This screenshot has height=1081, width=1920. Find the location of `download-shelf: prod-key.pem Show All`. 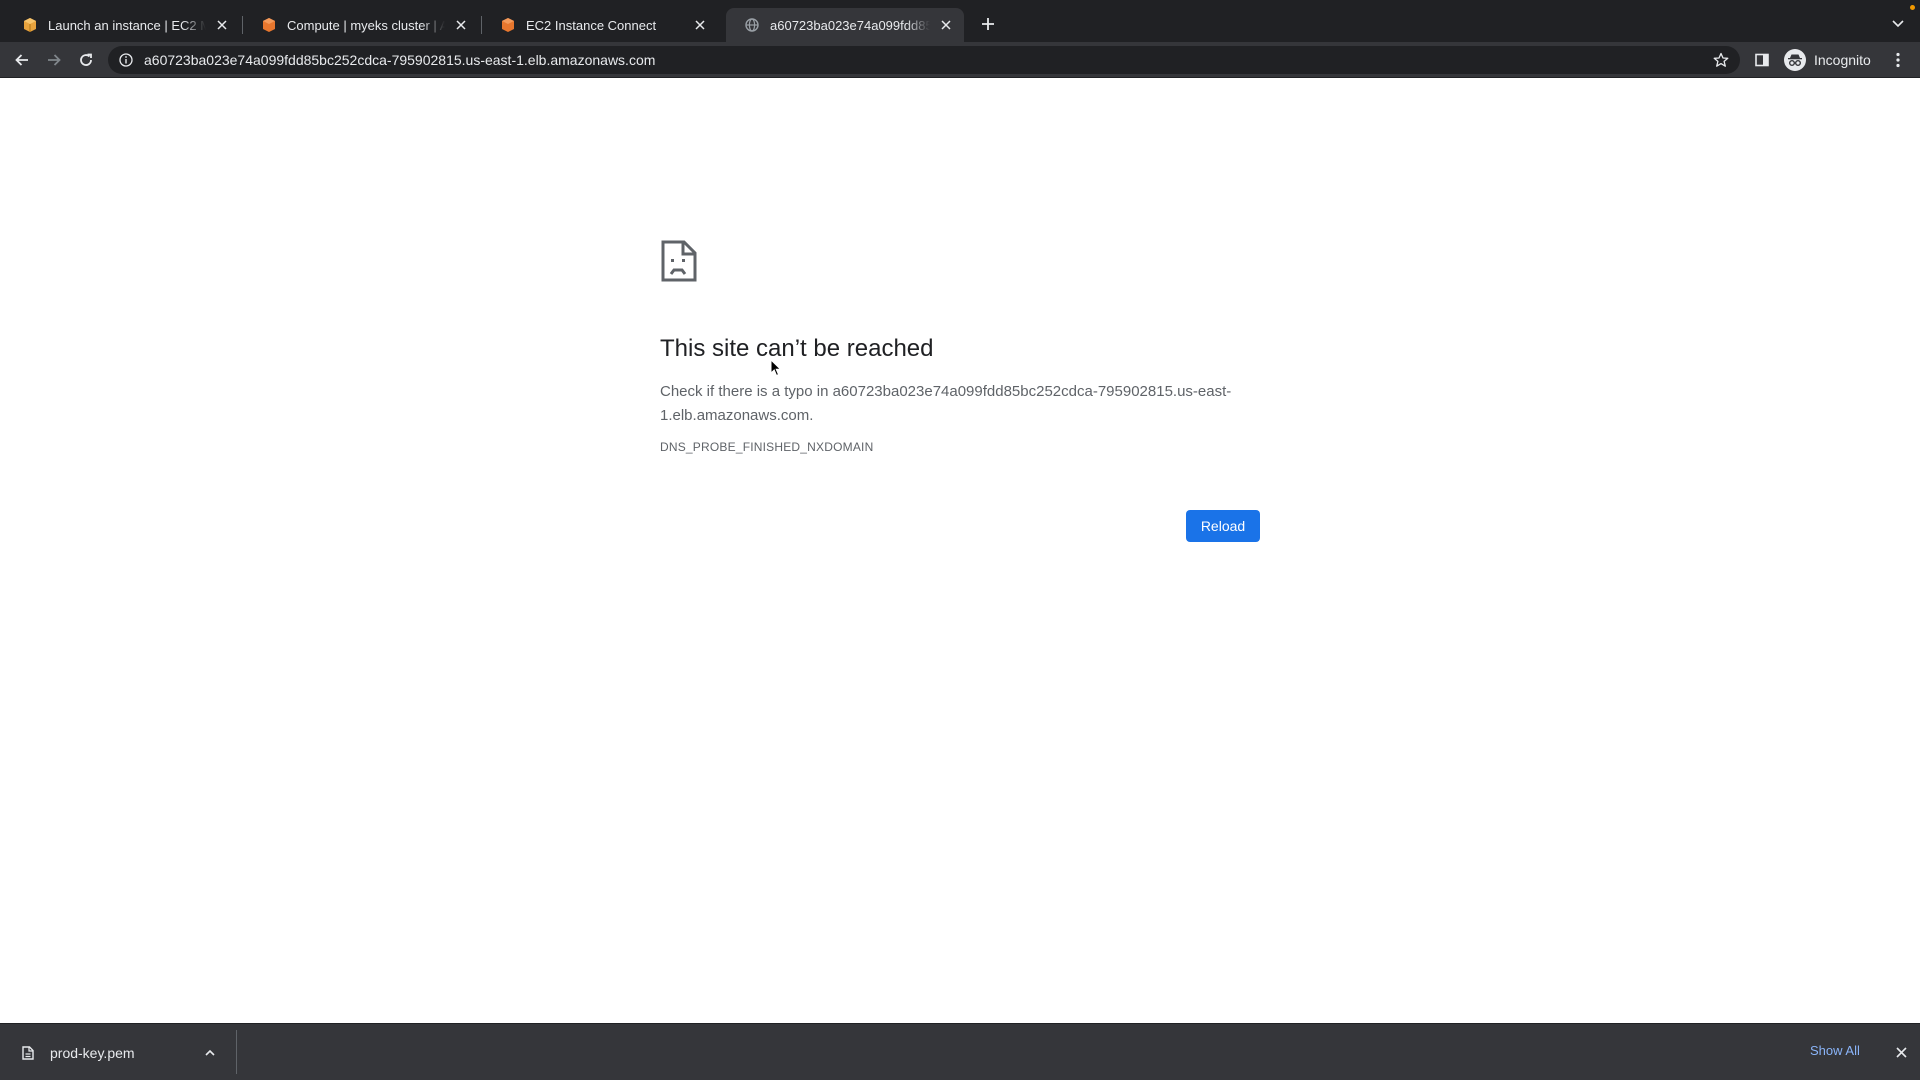

download-shelf: prod-key.pem Show All is located at coordinates (960, 1051).